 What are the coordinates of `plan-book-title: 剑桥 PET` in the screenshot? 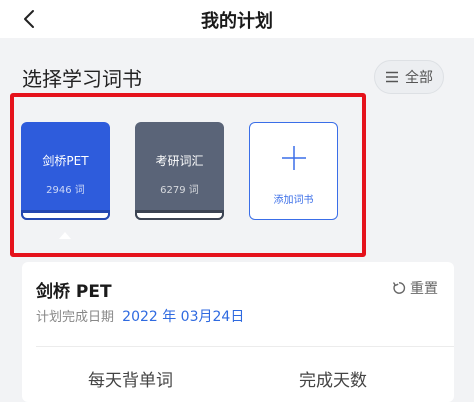 It's located at (74, 292).